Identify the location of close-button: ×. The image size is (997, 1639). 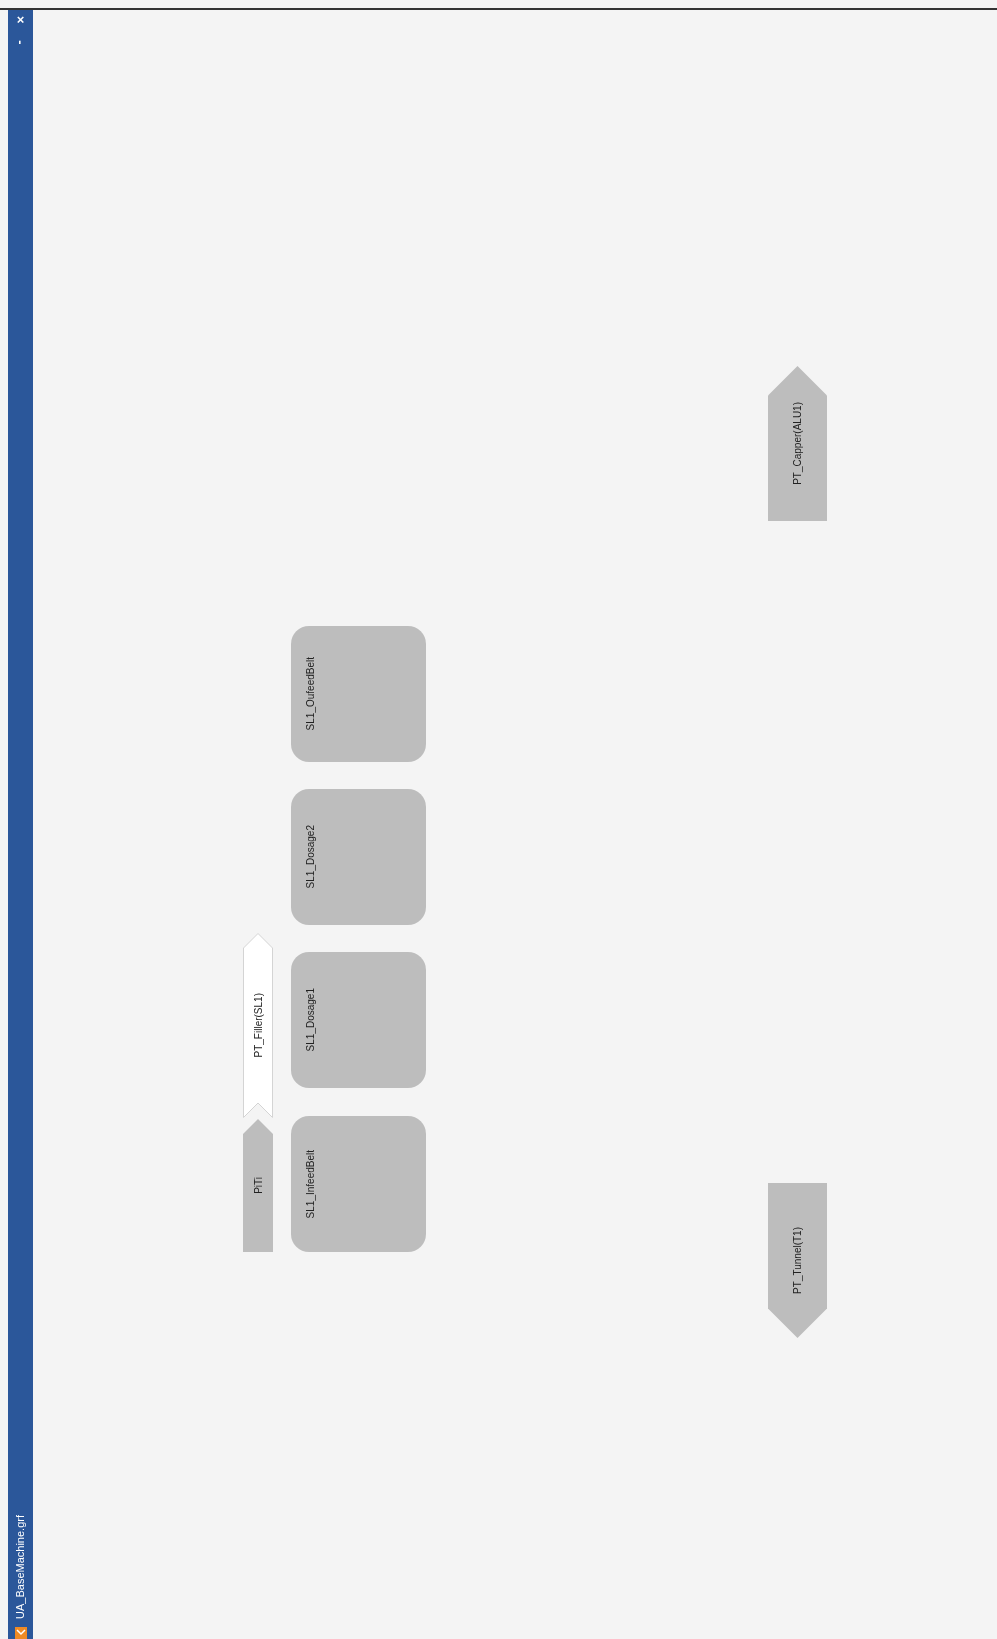
(20, 19).